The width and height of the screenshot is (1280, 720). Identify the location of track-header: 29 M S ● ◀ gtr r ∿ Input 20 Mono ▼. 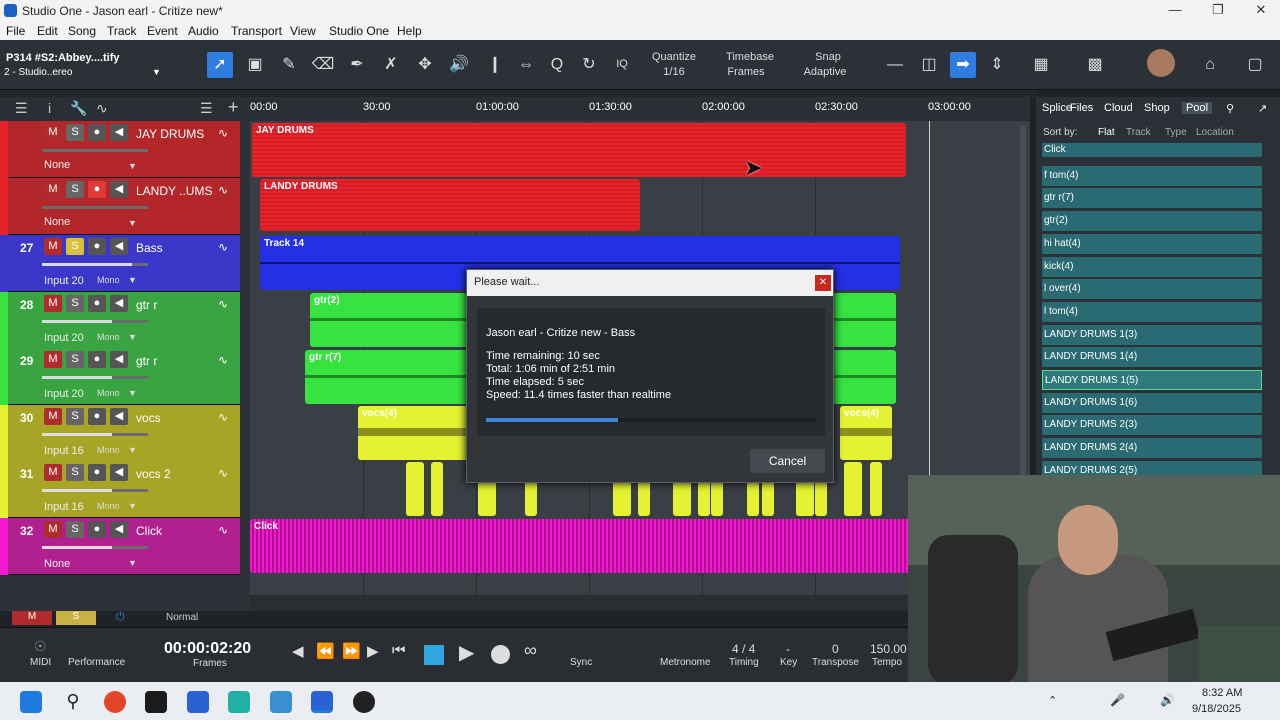
(124, 376).